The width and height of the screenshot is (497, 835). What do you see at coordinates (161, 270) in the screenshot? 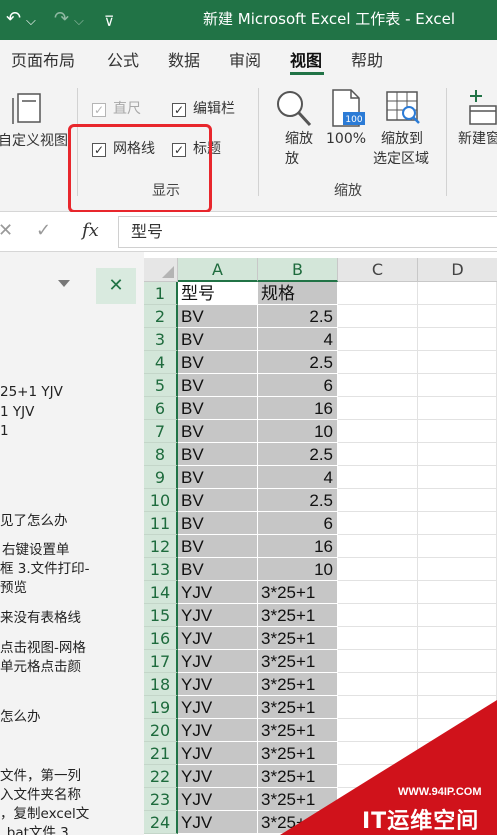
I see `select-all-button` at bounding box center [161, 270].